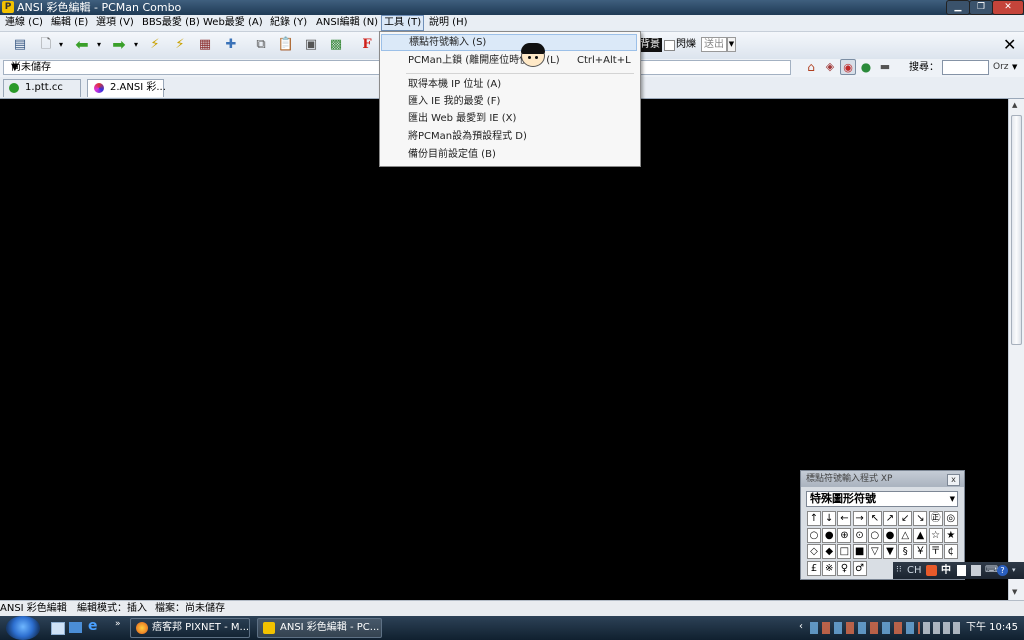 The image size is (1024, 640). Describe the element at coordinates (952, 499) in the screenshot. I see `ime-category-dropdown-icon: ▼` at that location.